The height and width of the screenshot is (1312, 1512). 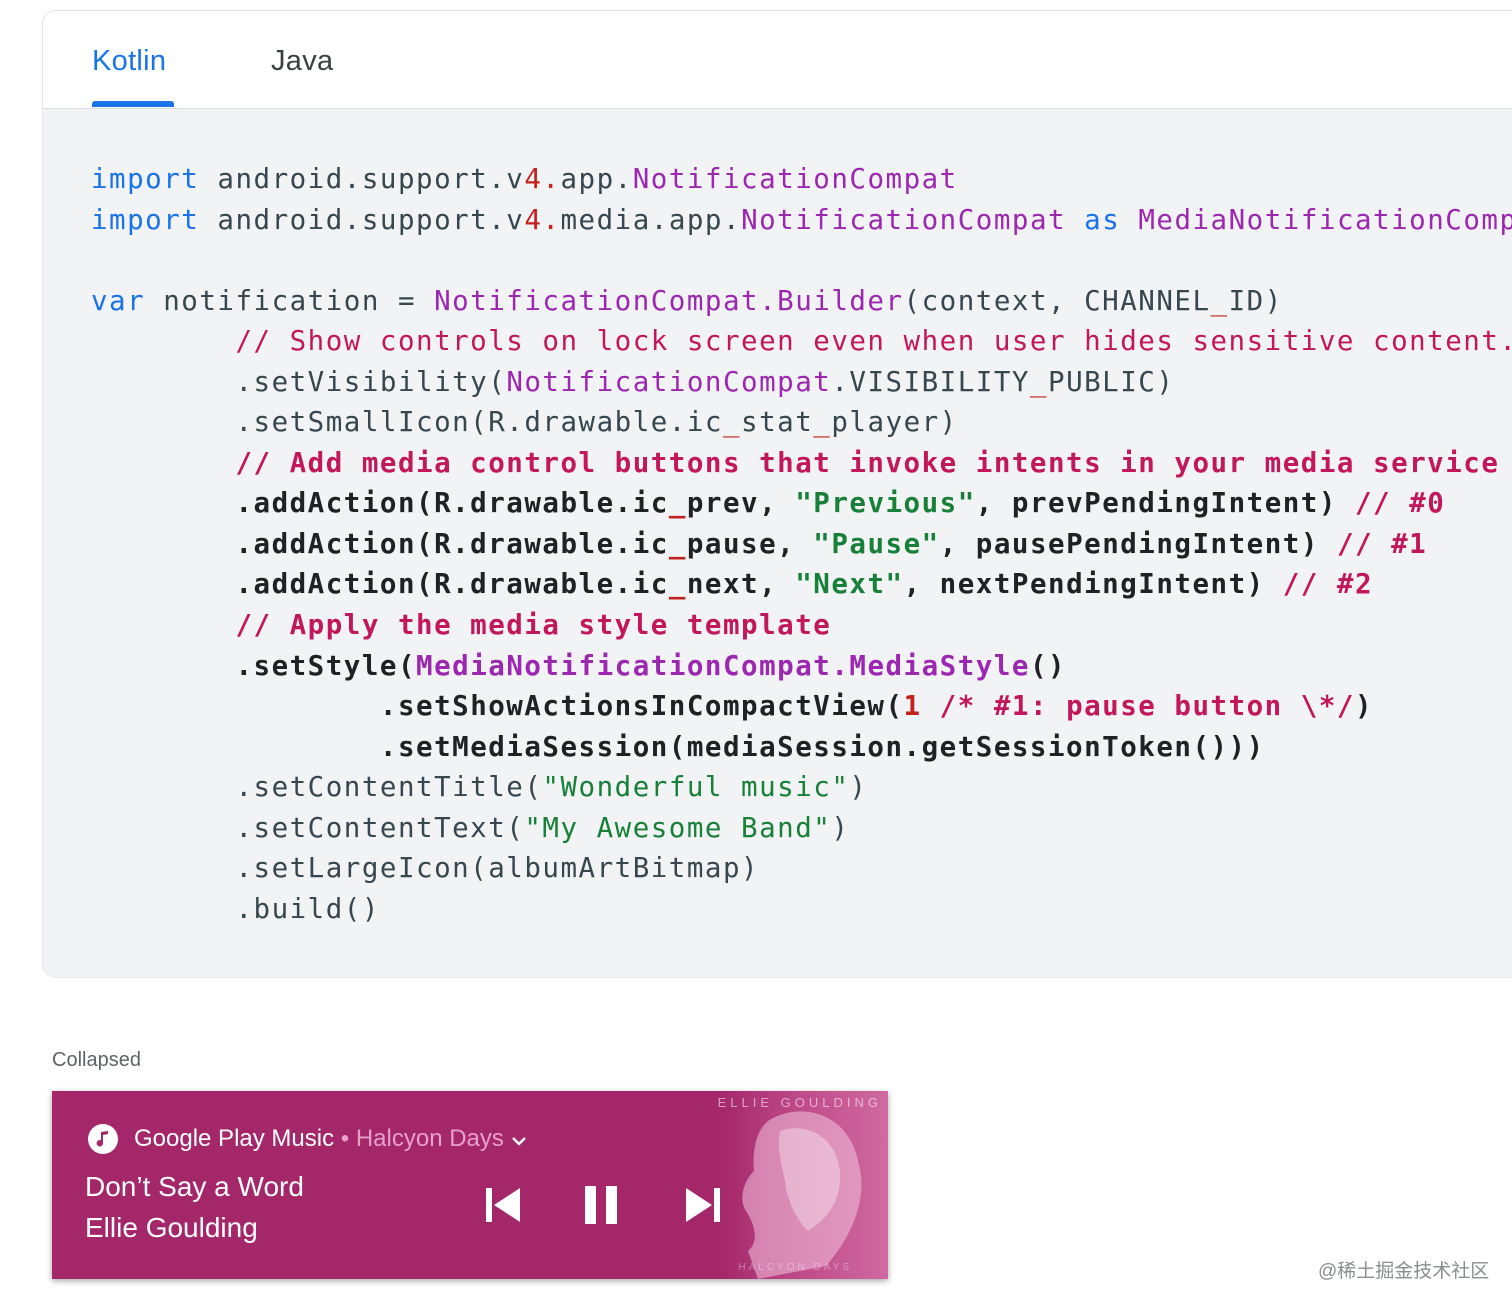 What do you see at coordinates (777, 60) in the screenshot?
I see `language-tab-bar: Kotlin Java` at bounding box center [777, 60].